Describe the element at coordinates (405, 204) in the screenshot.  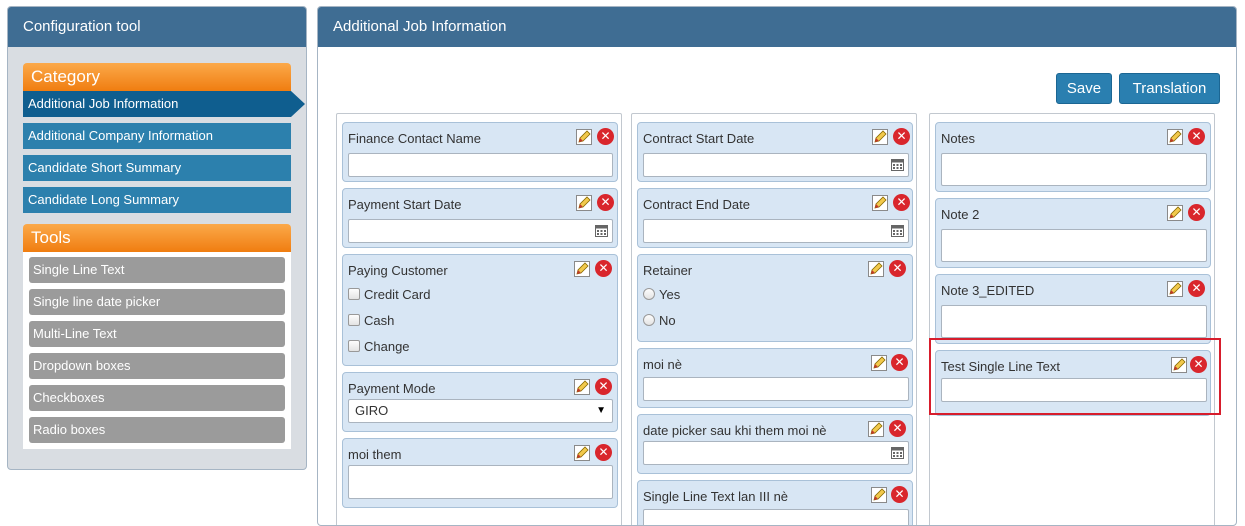
I see `field-label: Payment Start Date` at that location.